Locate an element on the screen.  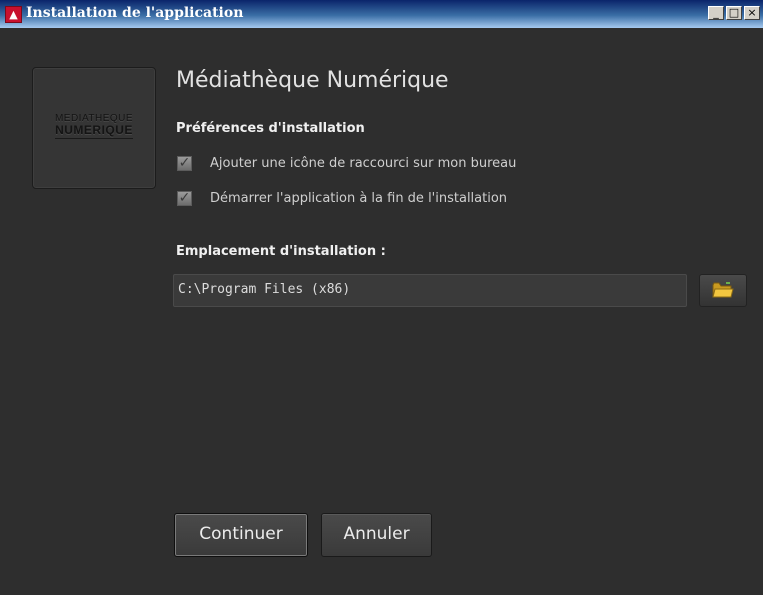
maximize-button: □ is located at coordinates (734, 13).